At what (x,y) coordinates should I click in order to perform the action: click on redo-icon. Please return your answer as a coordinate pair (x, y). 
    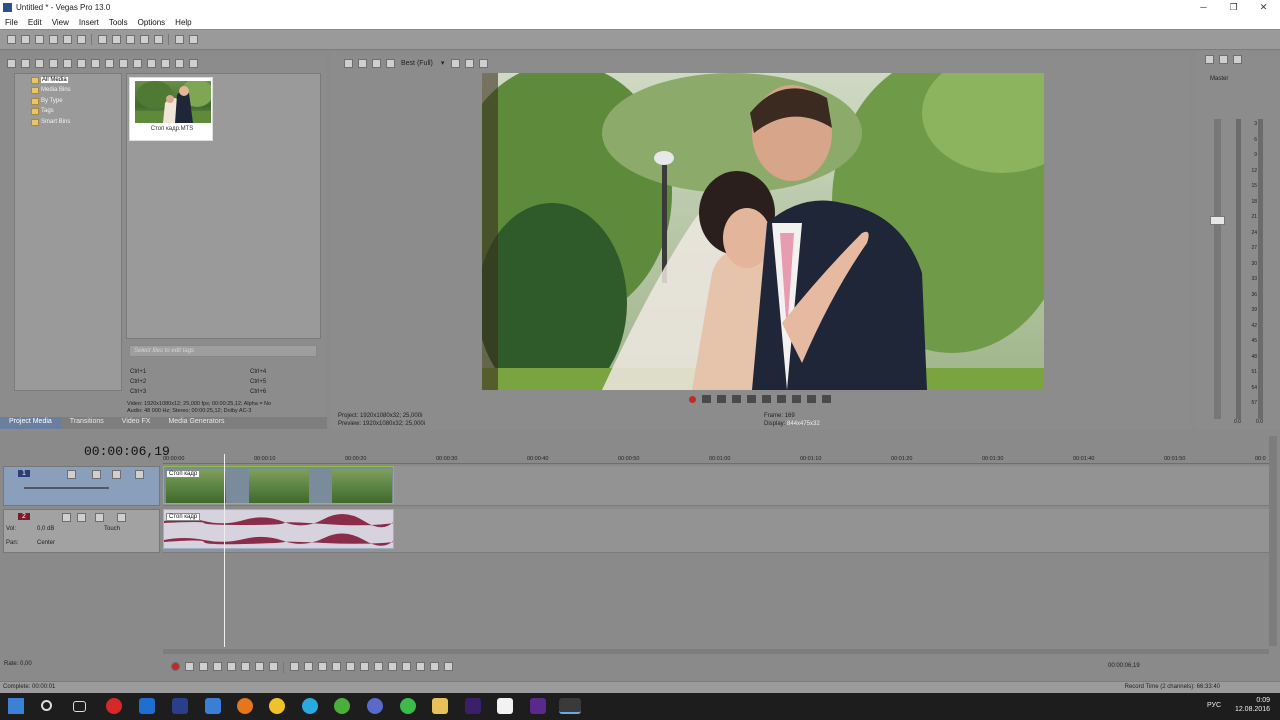
    Looking at the image, I should click on (158, 39).